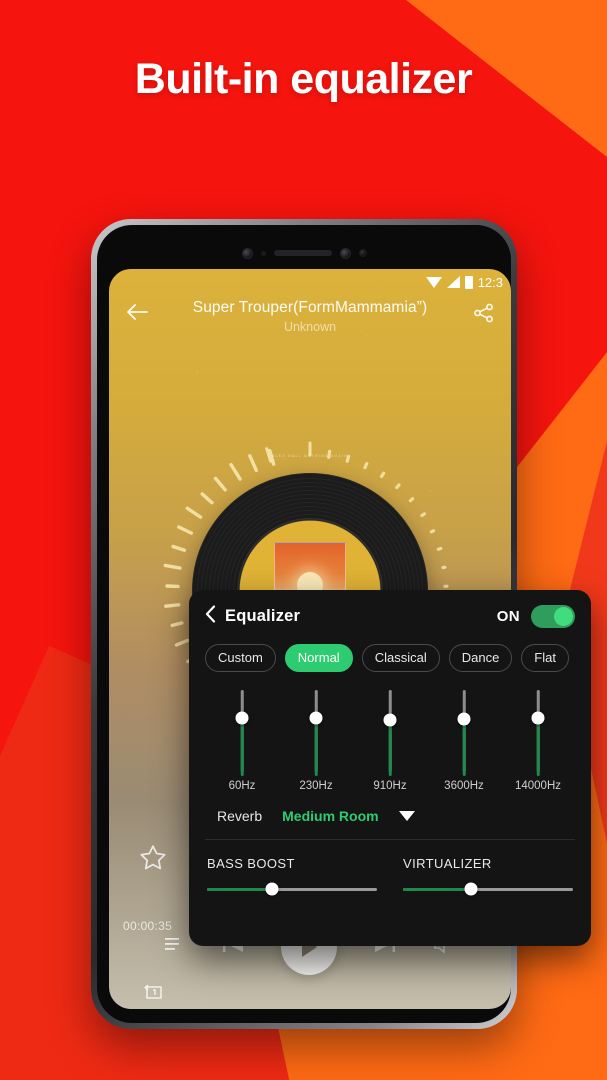 Image resolution: width=607 pixels, height=1080 pixels. What do you see at coordinates (240, 658) in the screenshot?
I see `preset-chip: Custom` at bounding box center [240, 658].